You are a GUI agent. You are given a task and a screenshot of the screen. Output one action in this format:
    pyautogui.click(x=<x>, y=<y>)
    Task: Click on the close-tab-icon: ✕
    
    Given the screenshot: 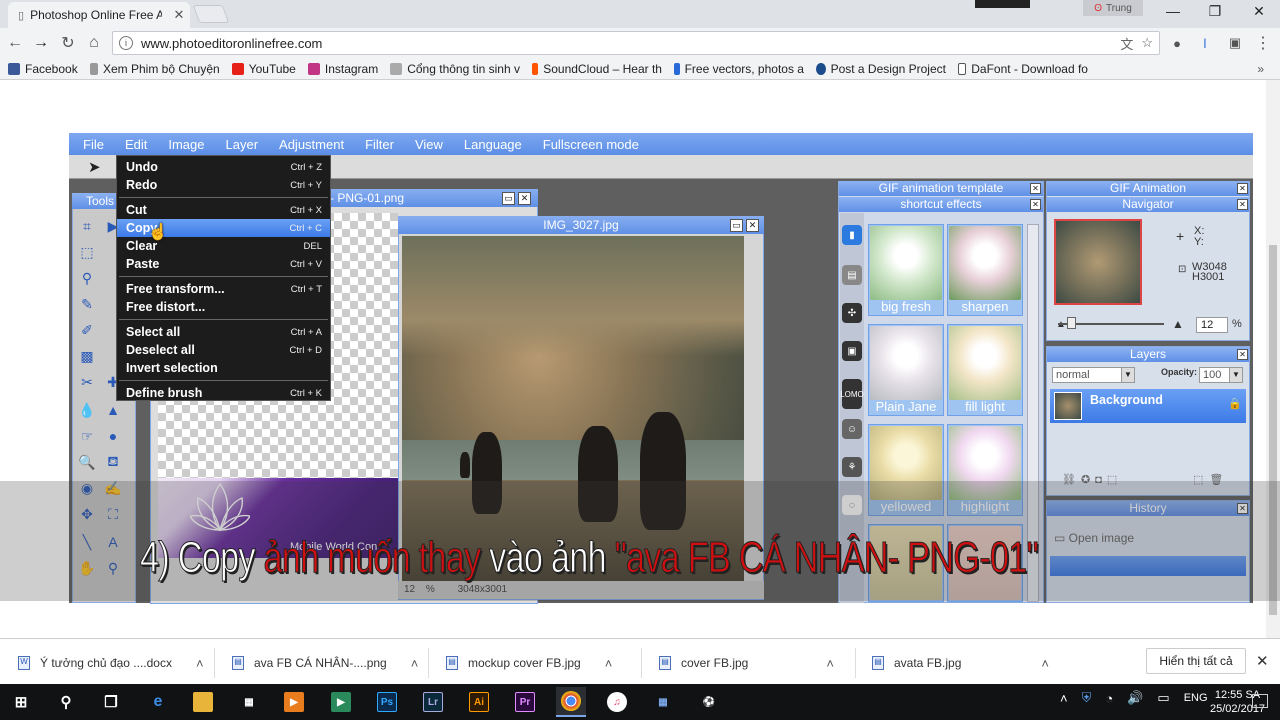 What is the action you would take?
    pyautogui.click(x=179, y=15)
    